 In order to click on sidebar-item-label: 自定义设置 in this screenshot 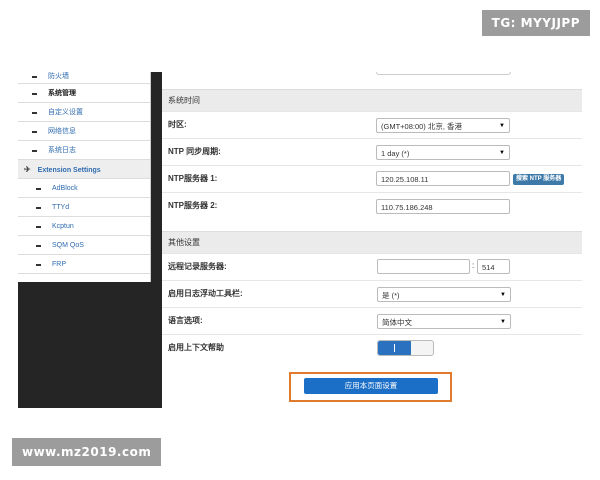, I will do `click(65, 112)`.